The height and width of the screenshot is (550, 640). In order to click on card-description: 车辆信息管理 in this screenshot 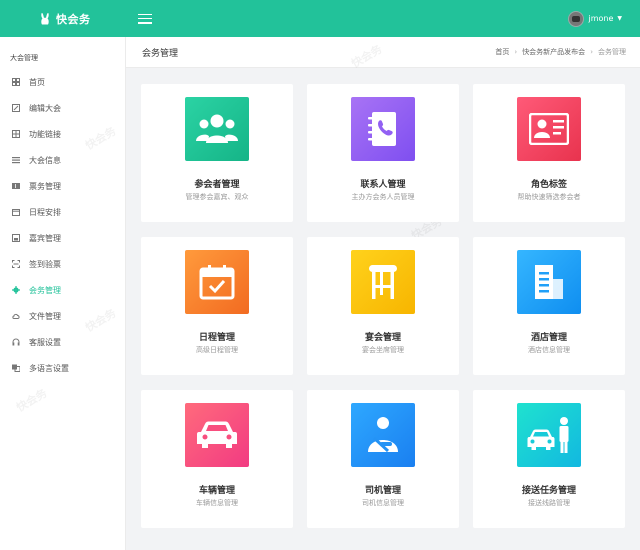, I will do `click(217, 503)`.